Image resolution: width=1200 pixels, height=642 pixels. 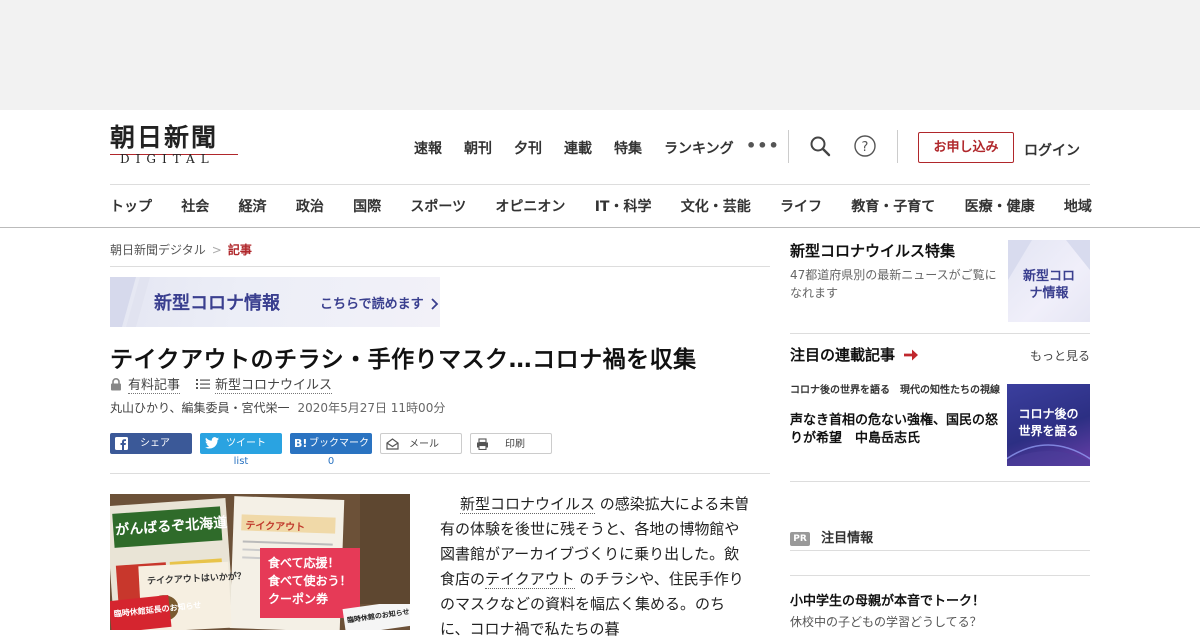 What do you see at coordinates (367, 206) in the screenshot?
I see `cat-international: 国際` at bounding box center [367, 206].